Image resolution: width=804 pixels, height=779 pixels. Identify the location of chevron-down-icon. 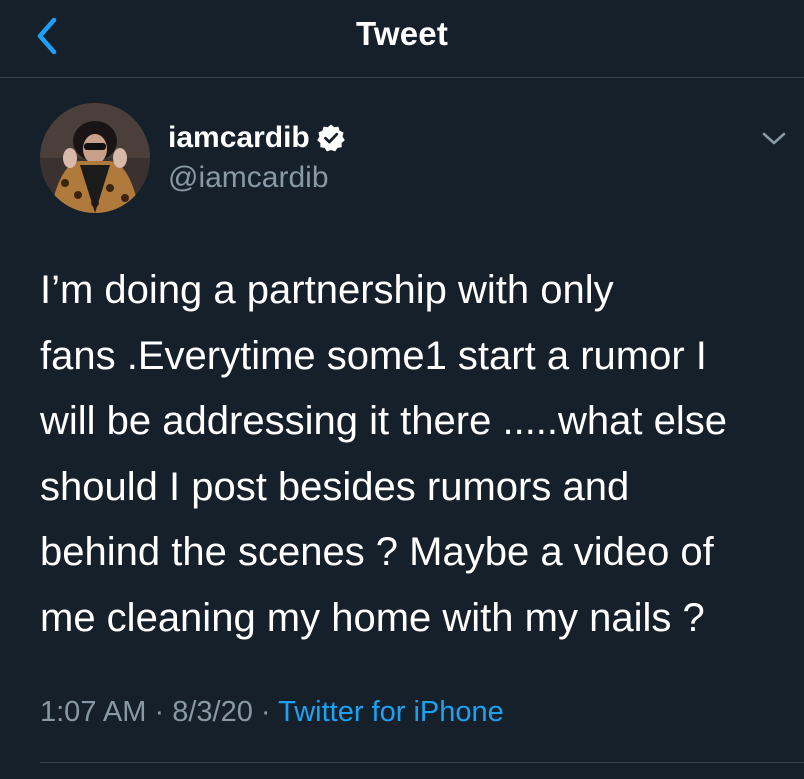
(774, 138).